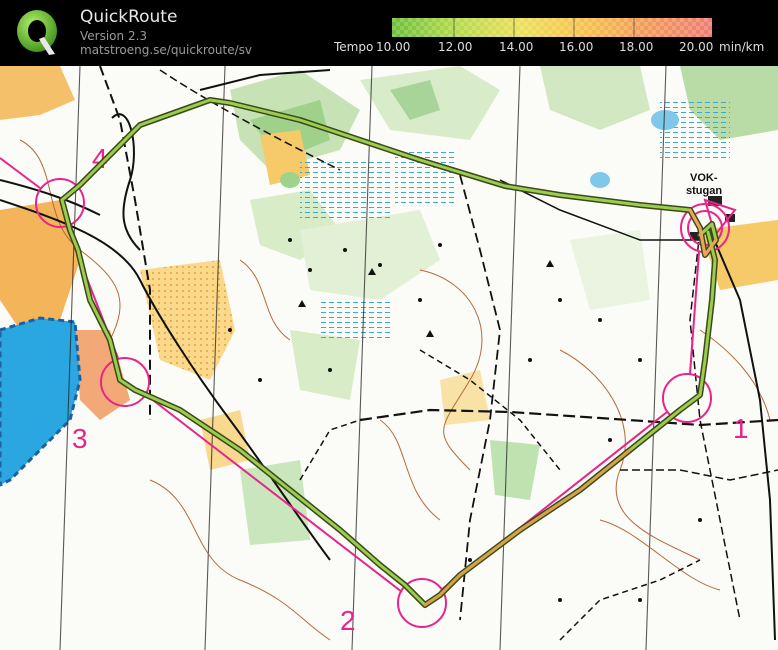  Describe the element at coordinates (348, 620) in the screenshot. I see `control-number-2: 2` at that location.